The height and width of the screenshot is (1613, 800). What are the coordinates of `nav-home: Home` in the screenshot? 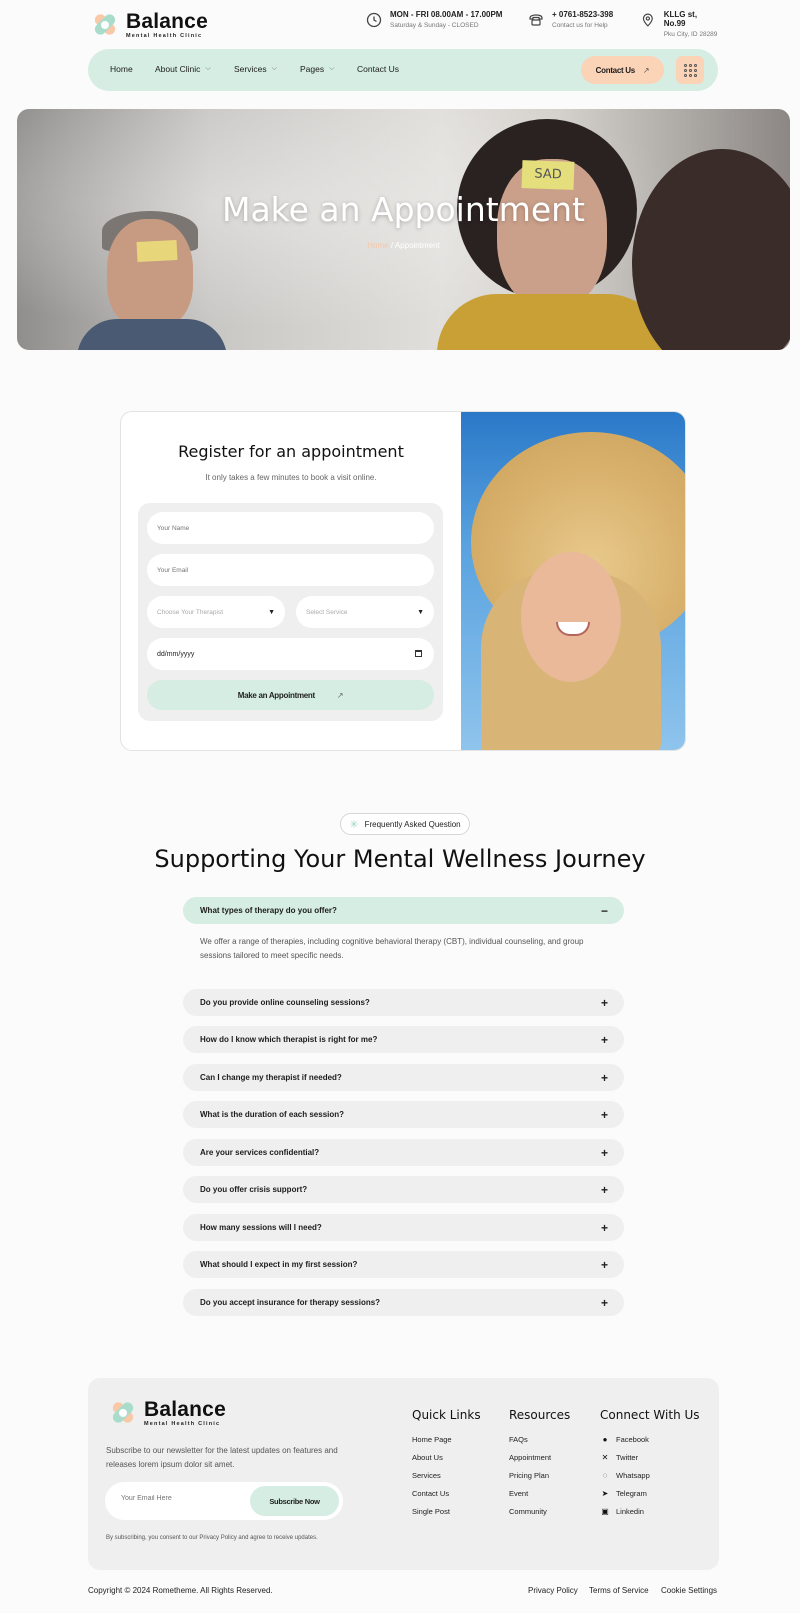 It's located at (121, 69).